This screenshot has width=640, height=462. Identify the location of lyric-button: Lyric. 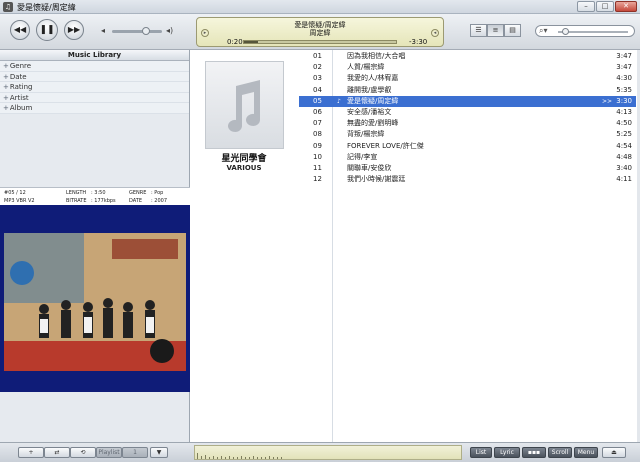
(507, 452).